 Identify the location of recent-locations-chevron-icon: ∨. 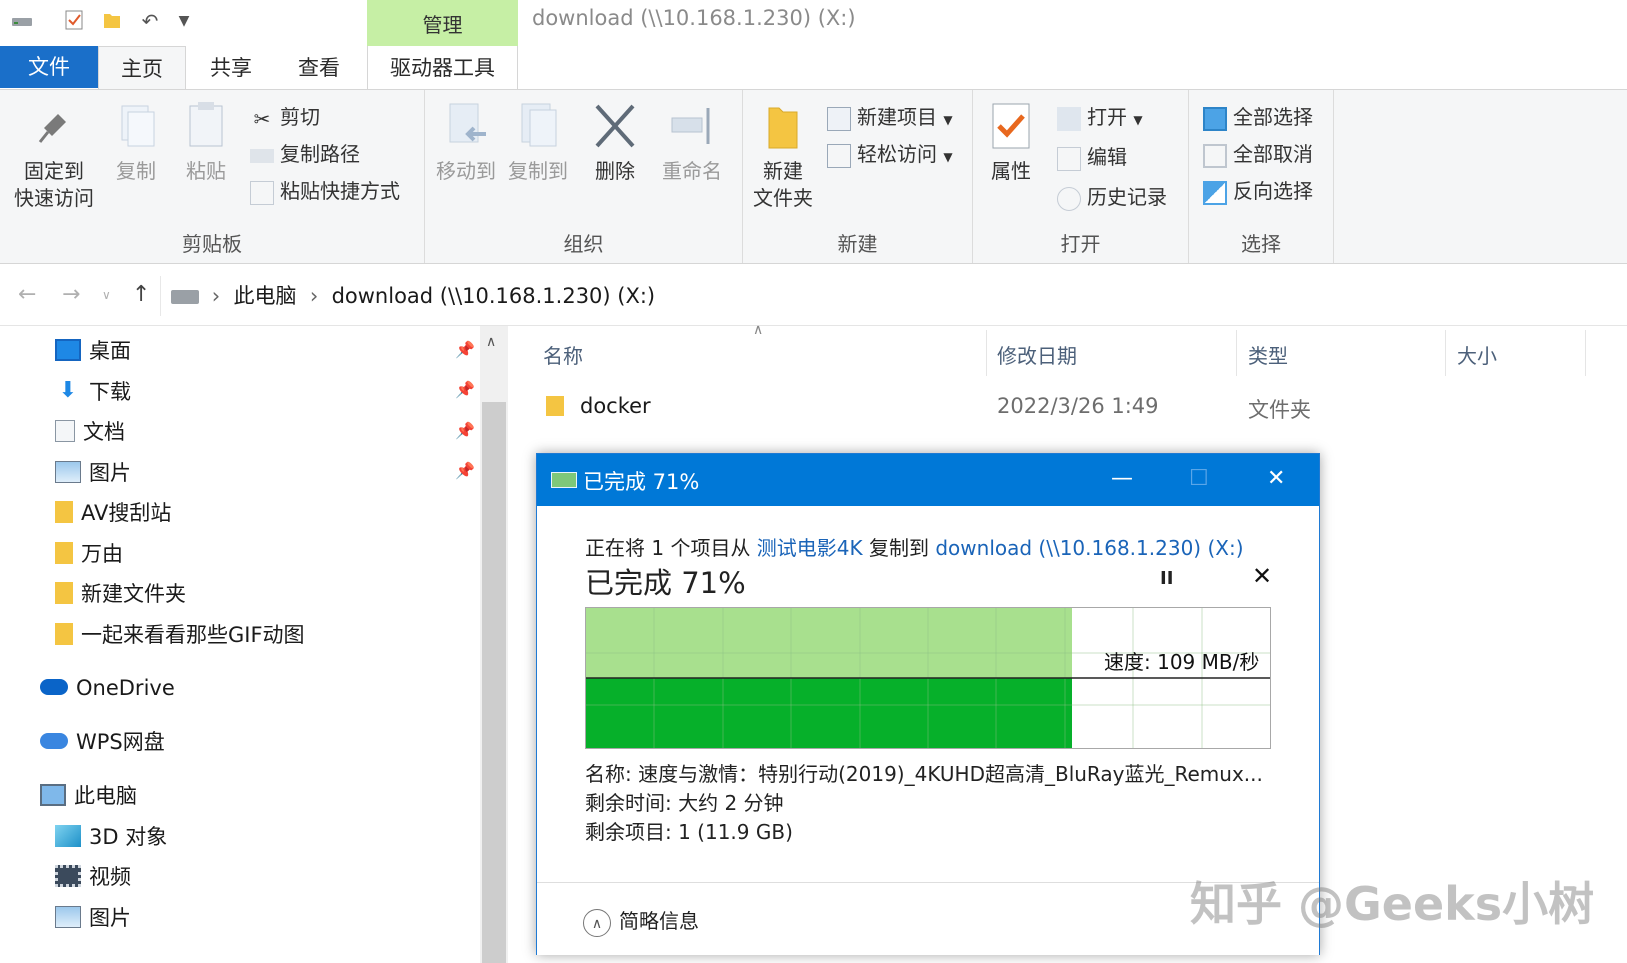
(106, 295).